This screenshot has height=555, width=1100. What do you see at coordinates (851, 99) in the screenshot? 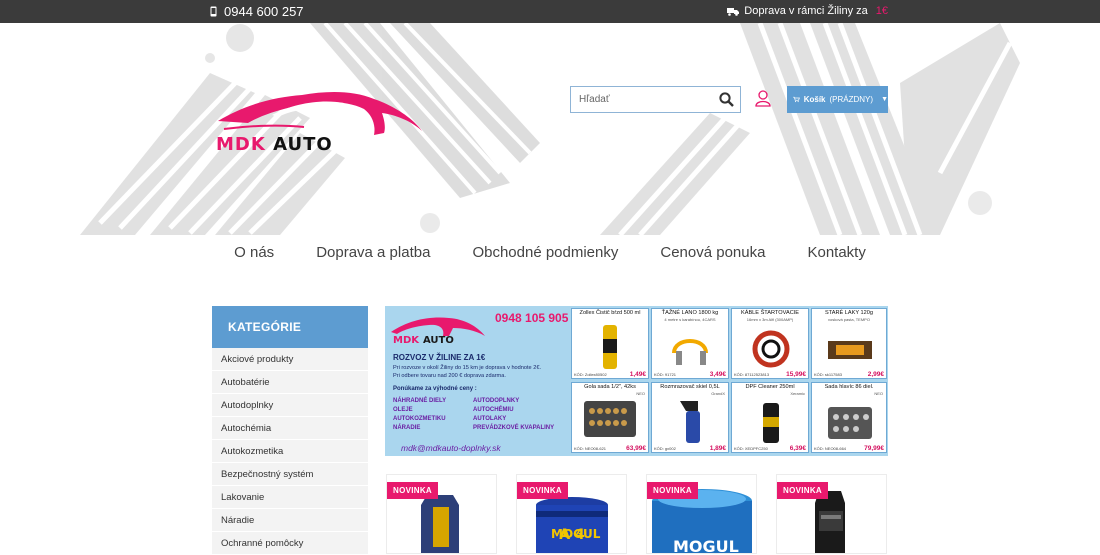
I see `cart-status: (PRÁZDNY)` at bounding box center [851, 99].